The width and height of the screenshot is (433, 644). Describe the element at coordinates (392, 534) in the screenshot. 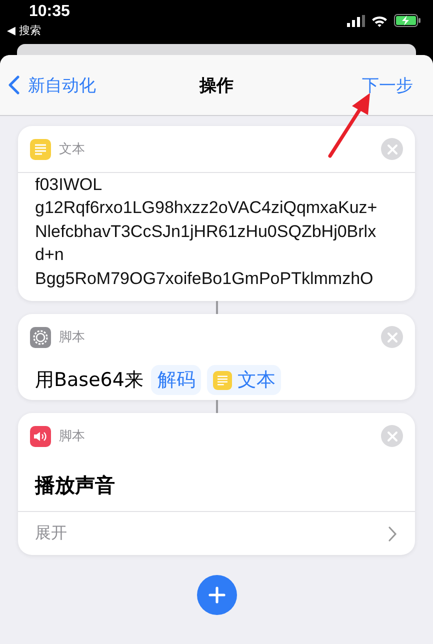

I see `chevron-right-icon` at that location.